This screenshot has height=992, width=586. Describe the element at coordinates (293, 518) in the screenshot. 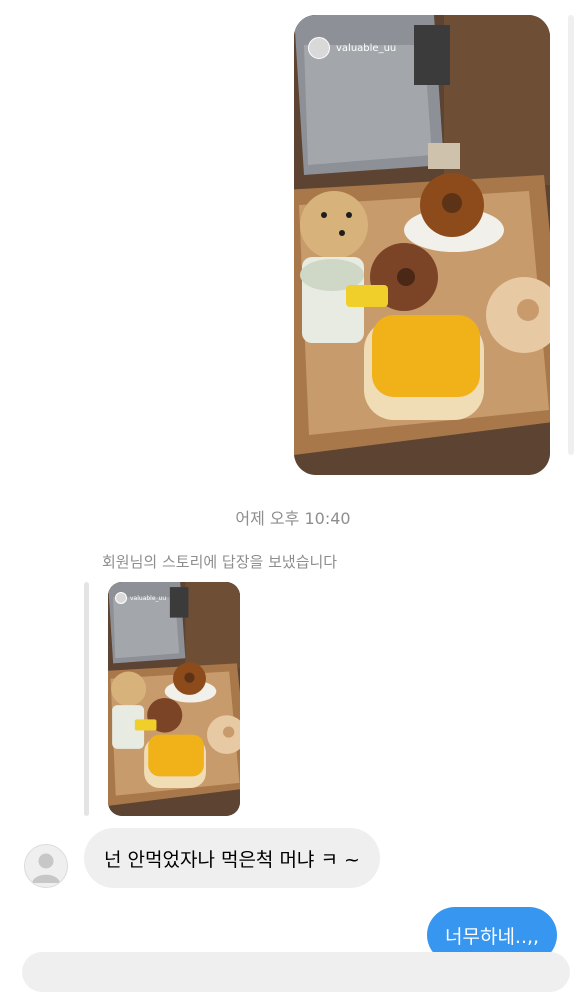

I see `message-timestamp: 어제 오후 10:40` at that location.